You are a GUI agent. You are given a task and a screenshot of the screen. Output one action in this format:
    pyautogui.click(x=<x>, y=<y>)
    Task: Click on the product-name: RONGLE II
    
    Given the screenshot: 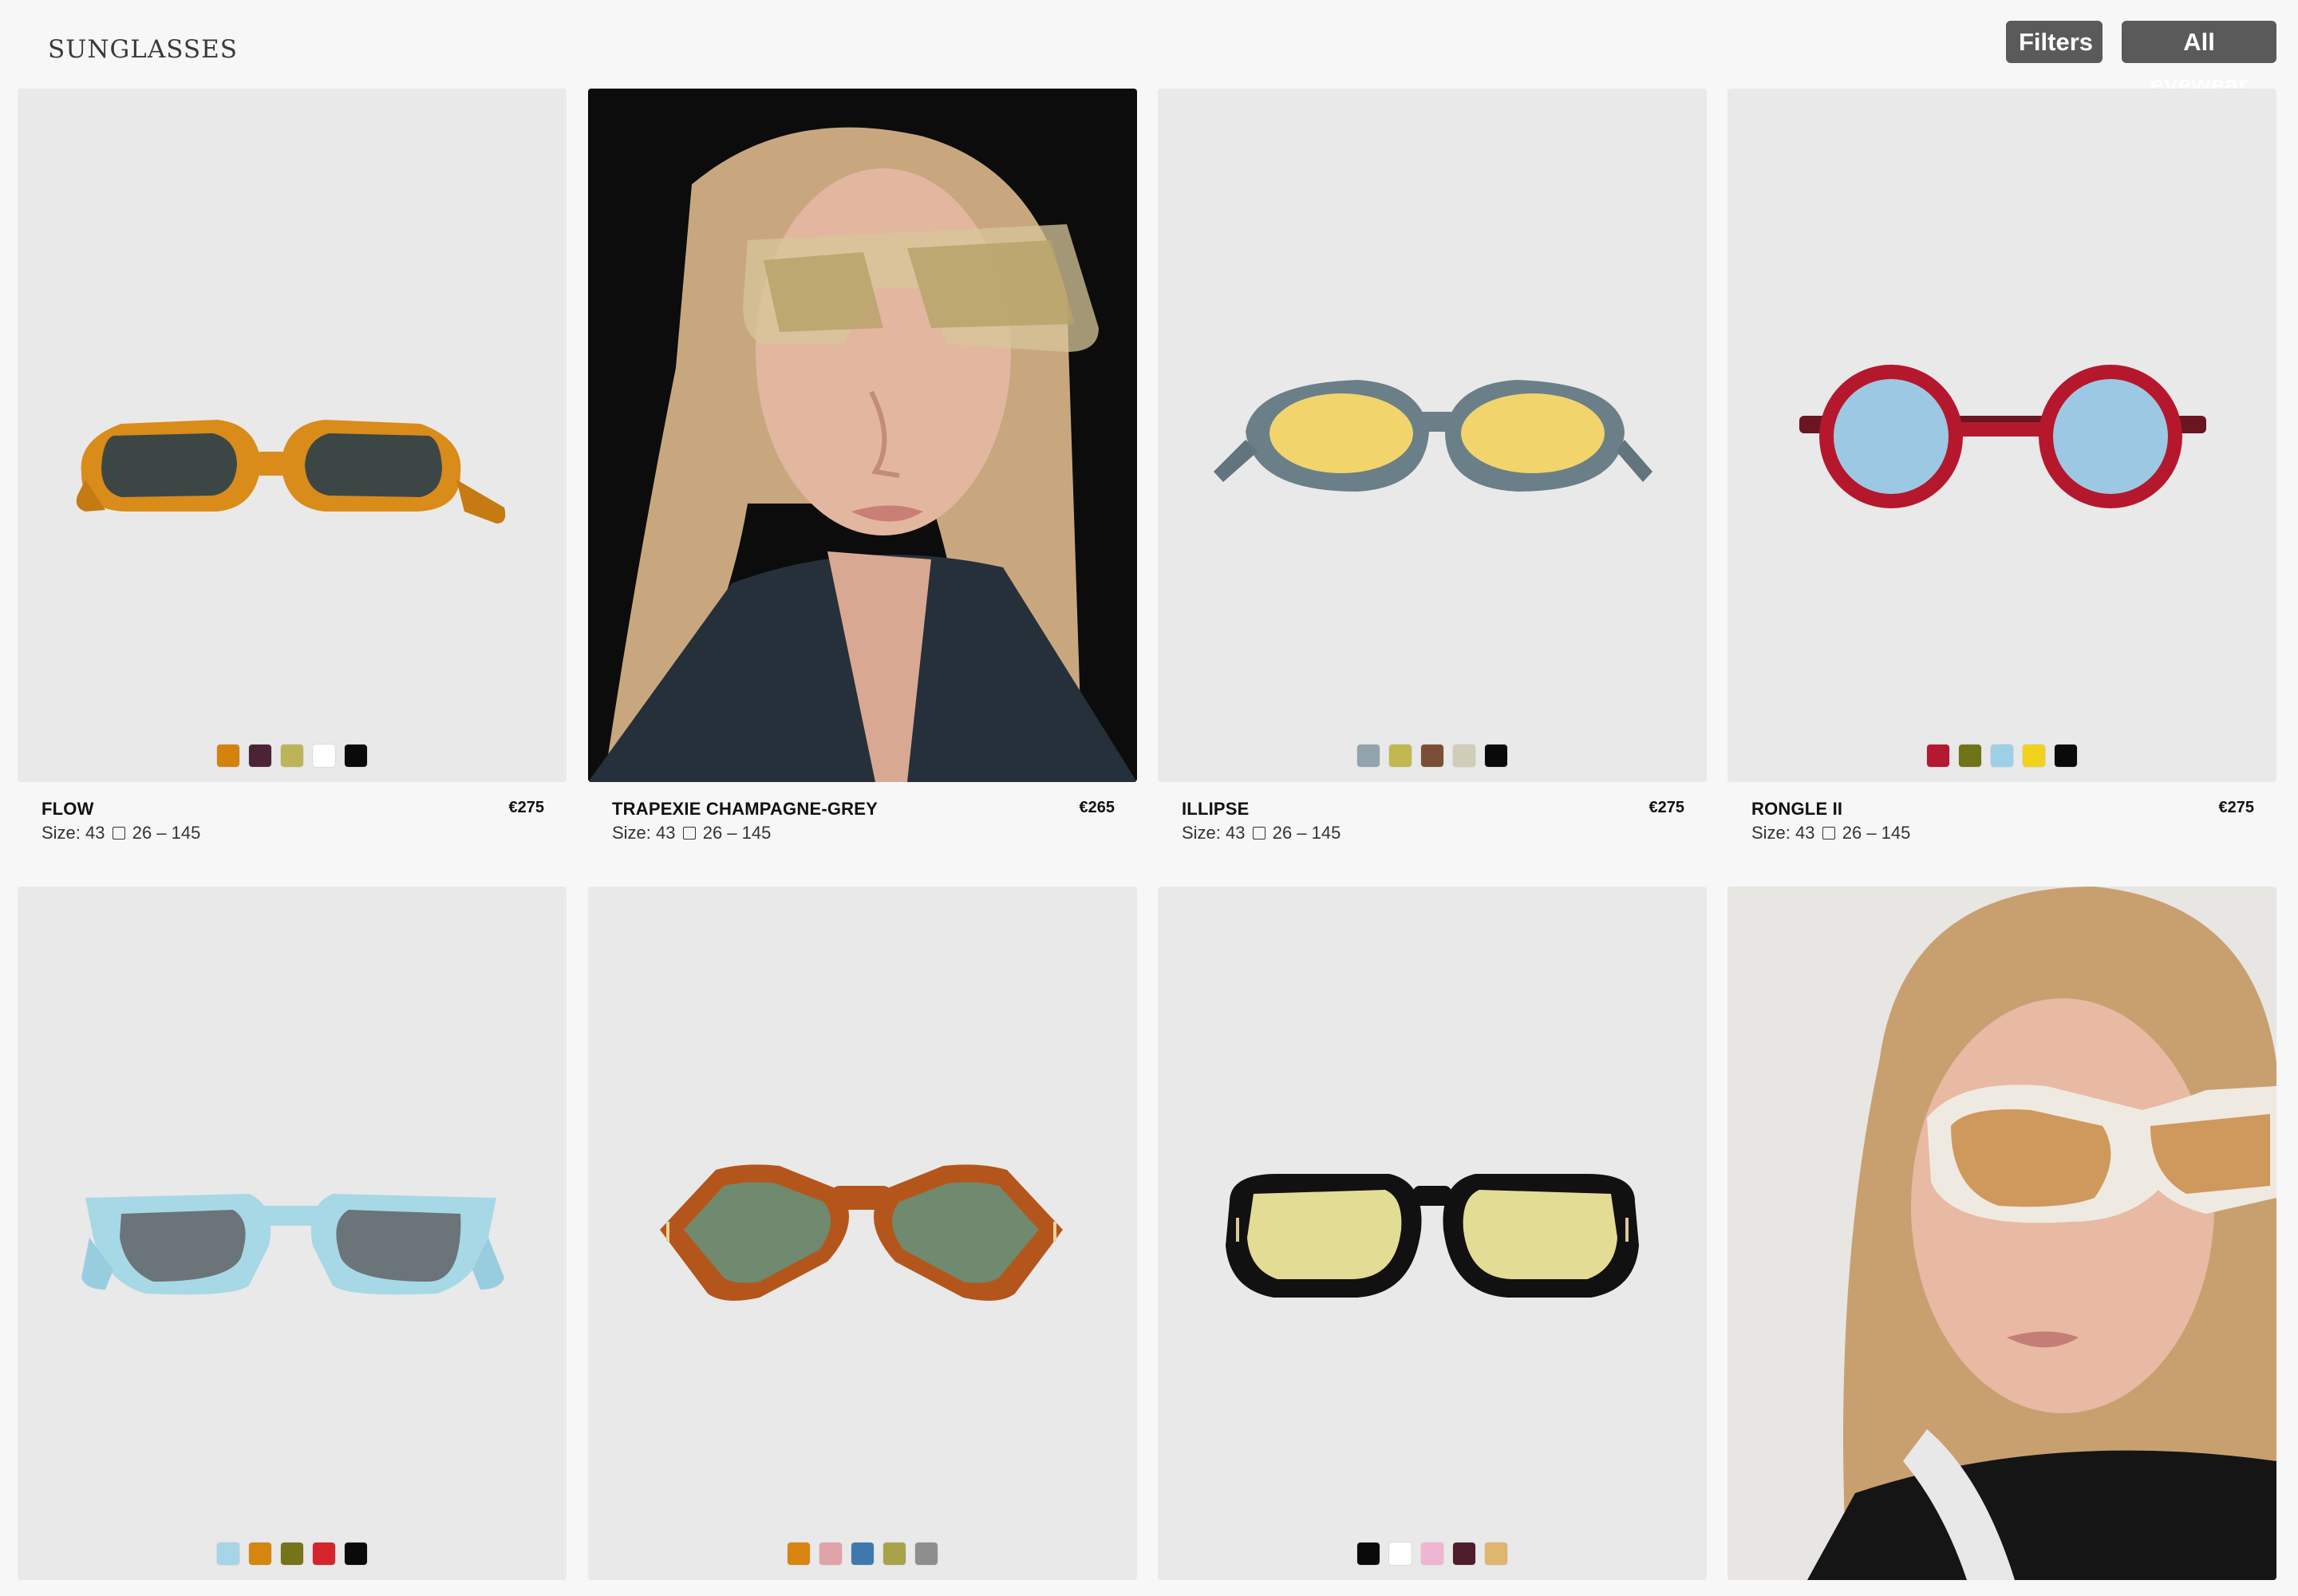 What is the action you would take?
    pyautogui.click(x=2003, y=809)
    